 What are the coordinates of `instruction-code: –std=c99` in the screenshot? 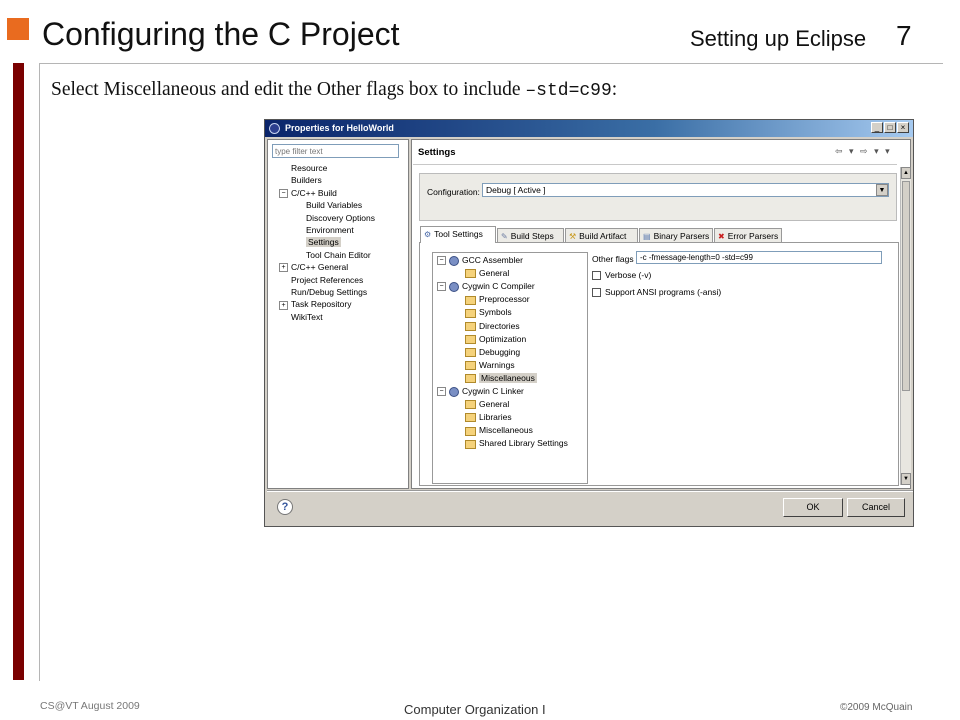 It's located at (568, 91).